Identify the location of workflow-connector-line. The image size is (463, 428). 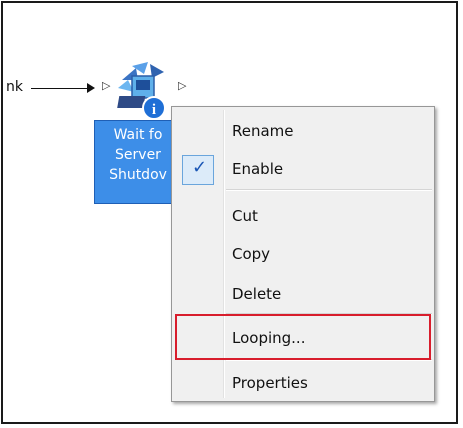
(60, 88).